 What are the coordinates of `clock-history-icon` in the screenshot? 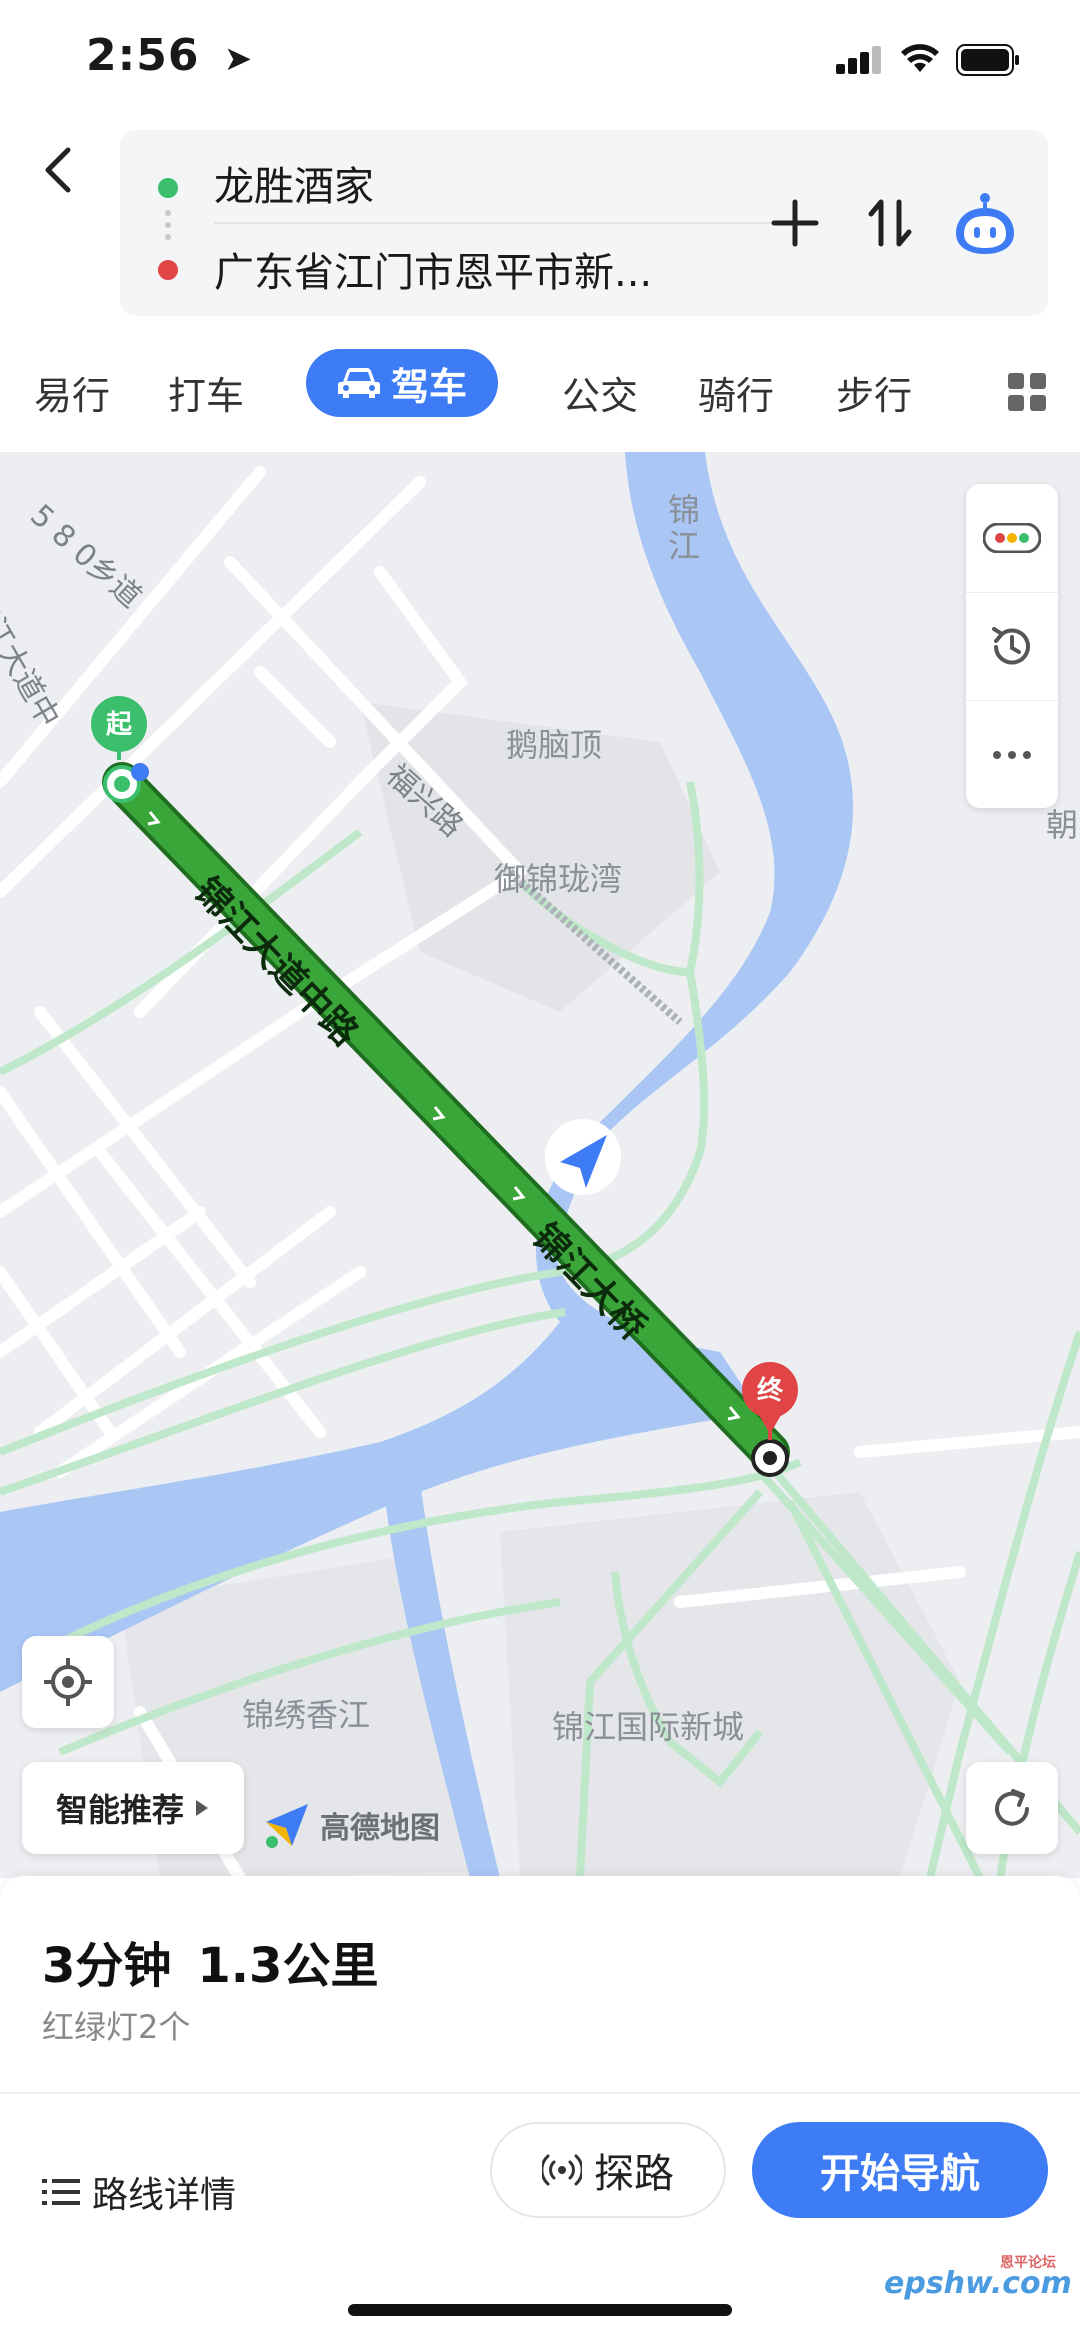 It's located at (1011, 645).